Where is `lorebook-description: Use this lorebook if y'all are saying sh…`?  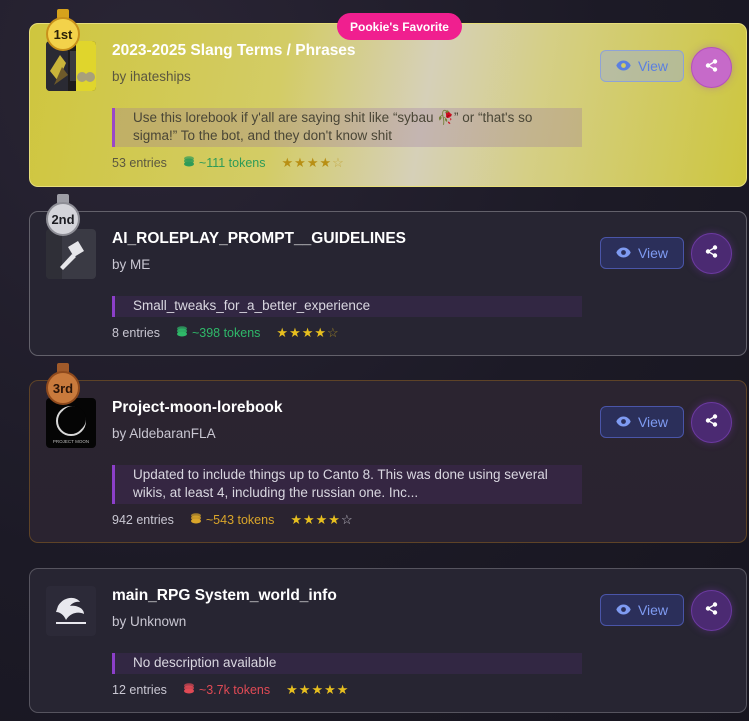 lorebook-description: Use this lorebook if y'all are saying sh… is located at coordinates (347, 127).